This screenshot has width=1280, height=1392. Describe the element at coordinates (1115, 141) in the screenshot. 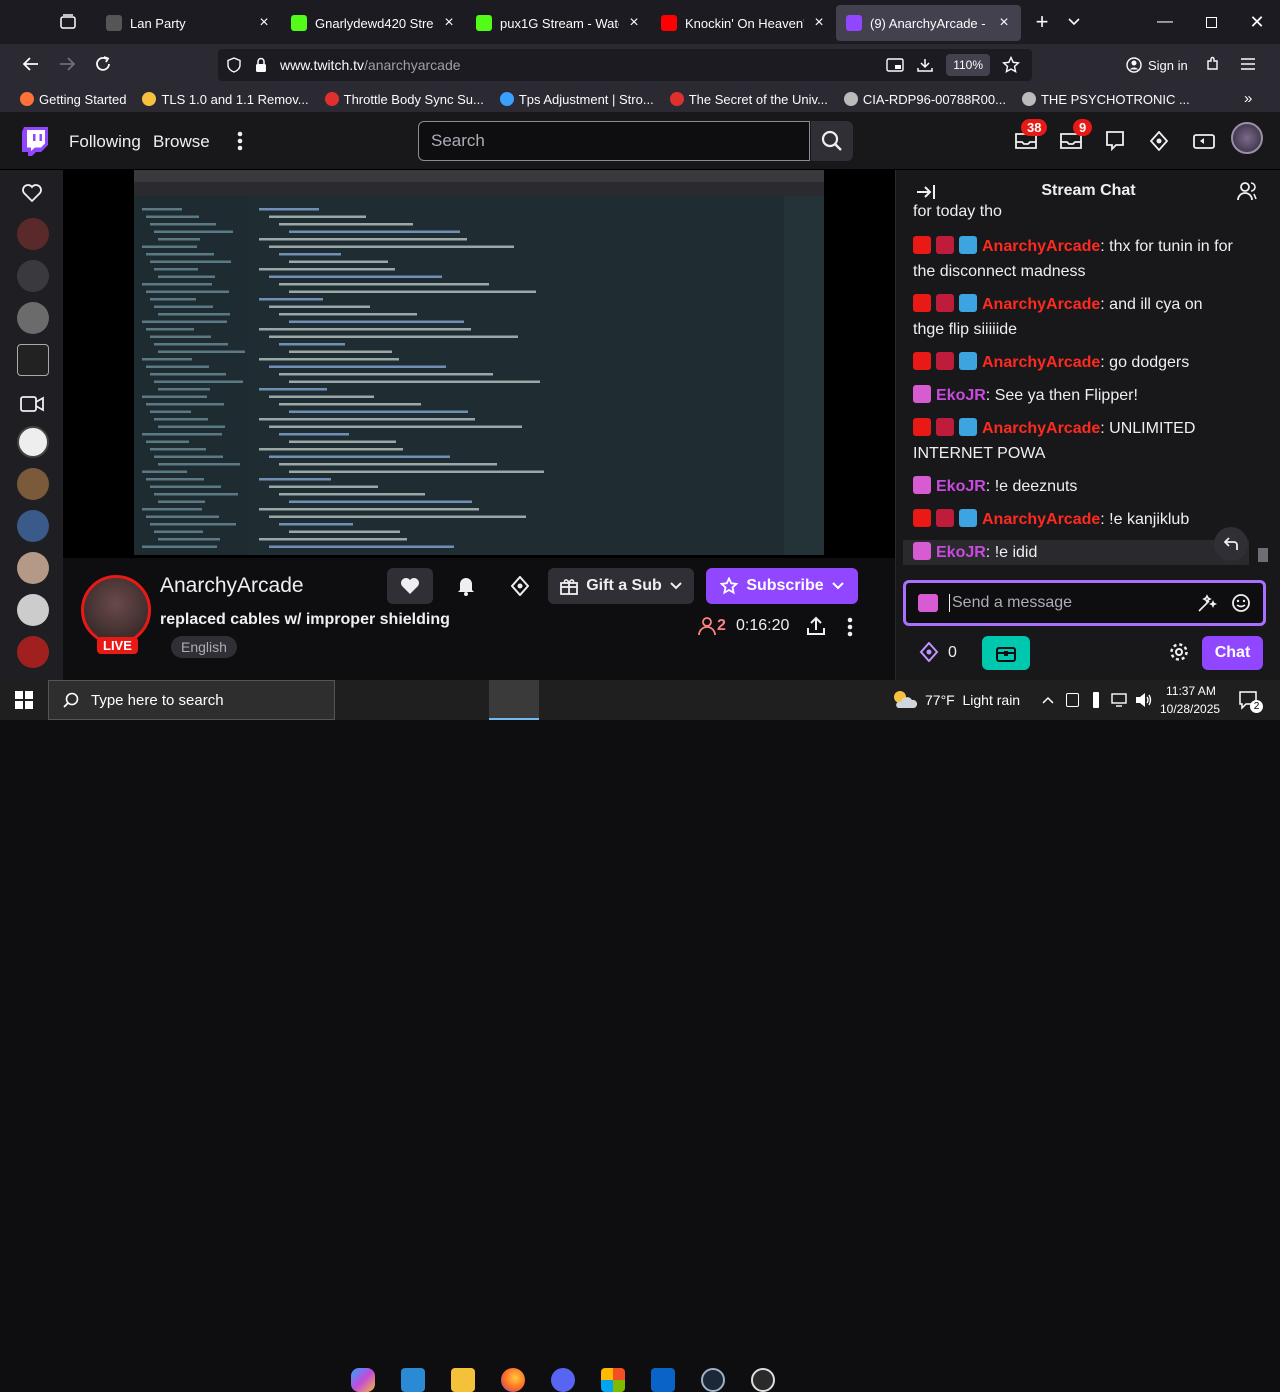

I see `chat-bubble-icon` at that location.